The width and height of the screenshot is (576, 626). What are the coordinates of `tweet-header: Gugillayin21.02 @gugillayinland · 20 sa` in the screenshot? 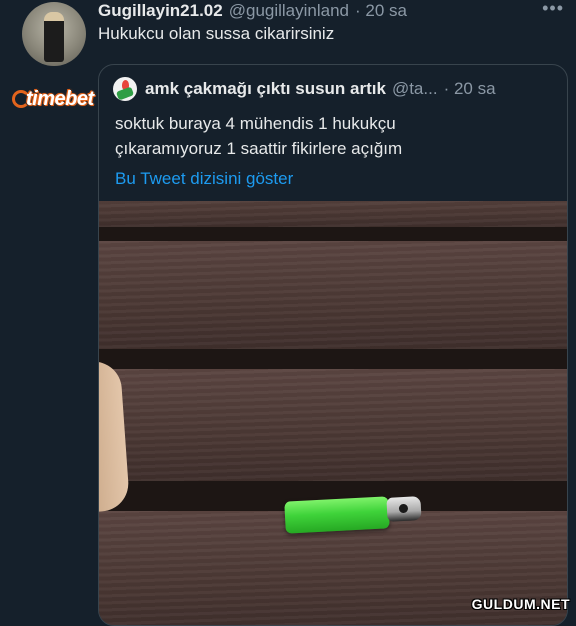 It's located at (252, 11).